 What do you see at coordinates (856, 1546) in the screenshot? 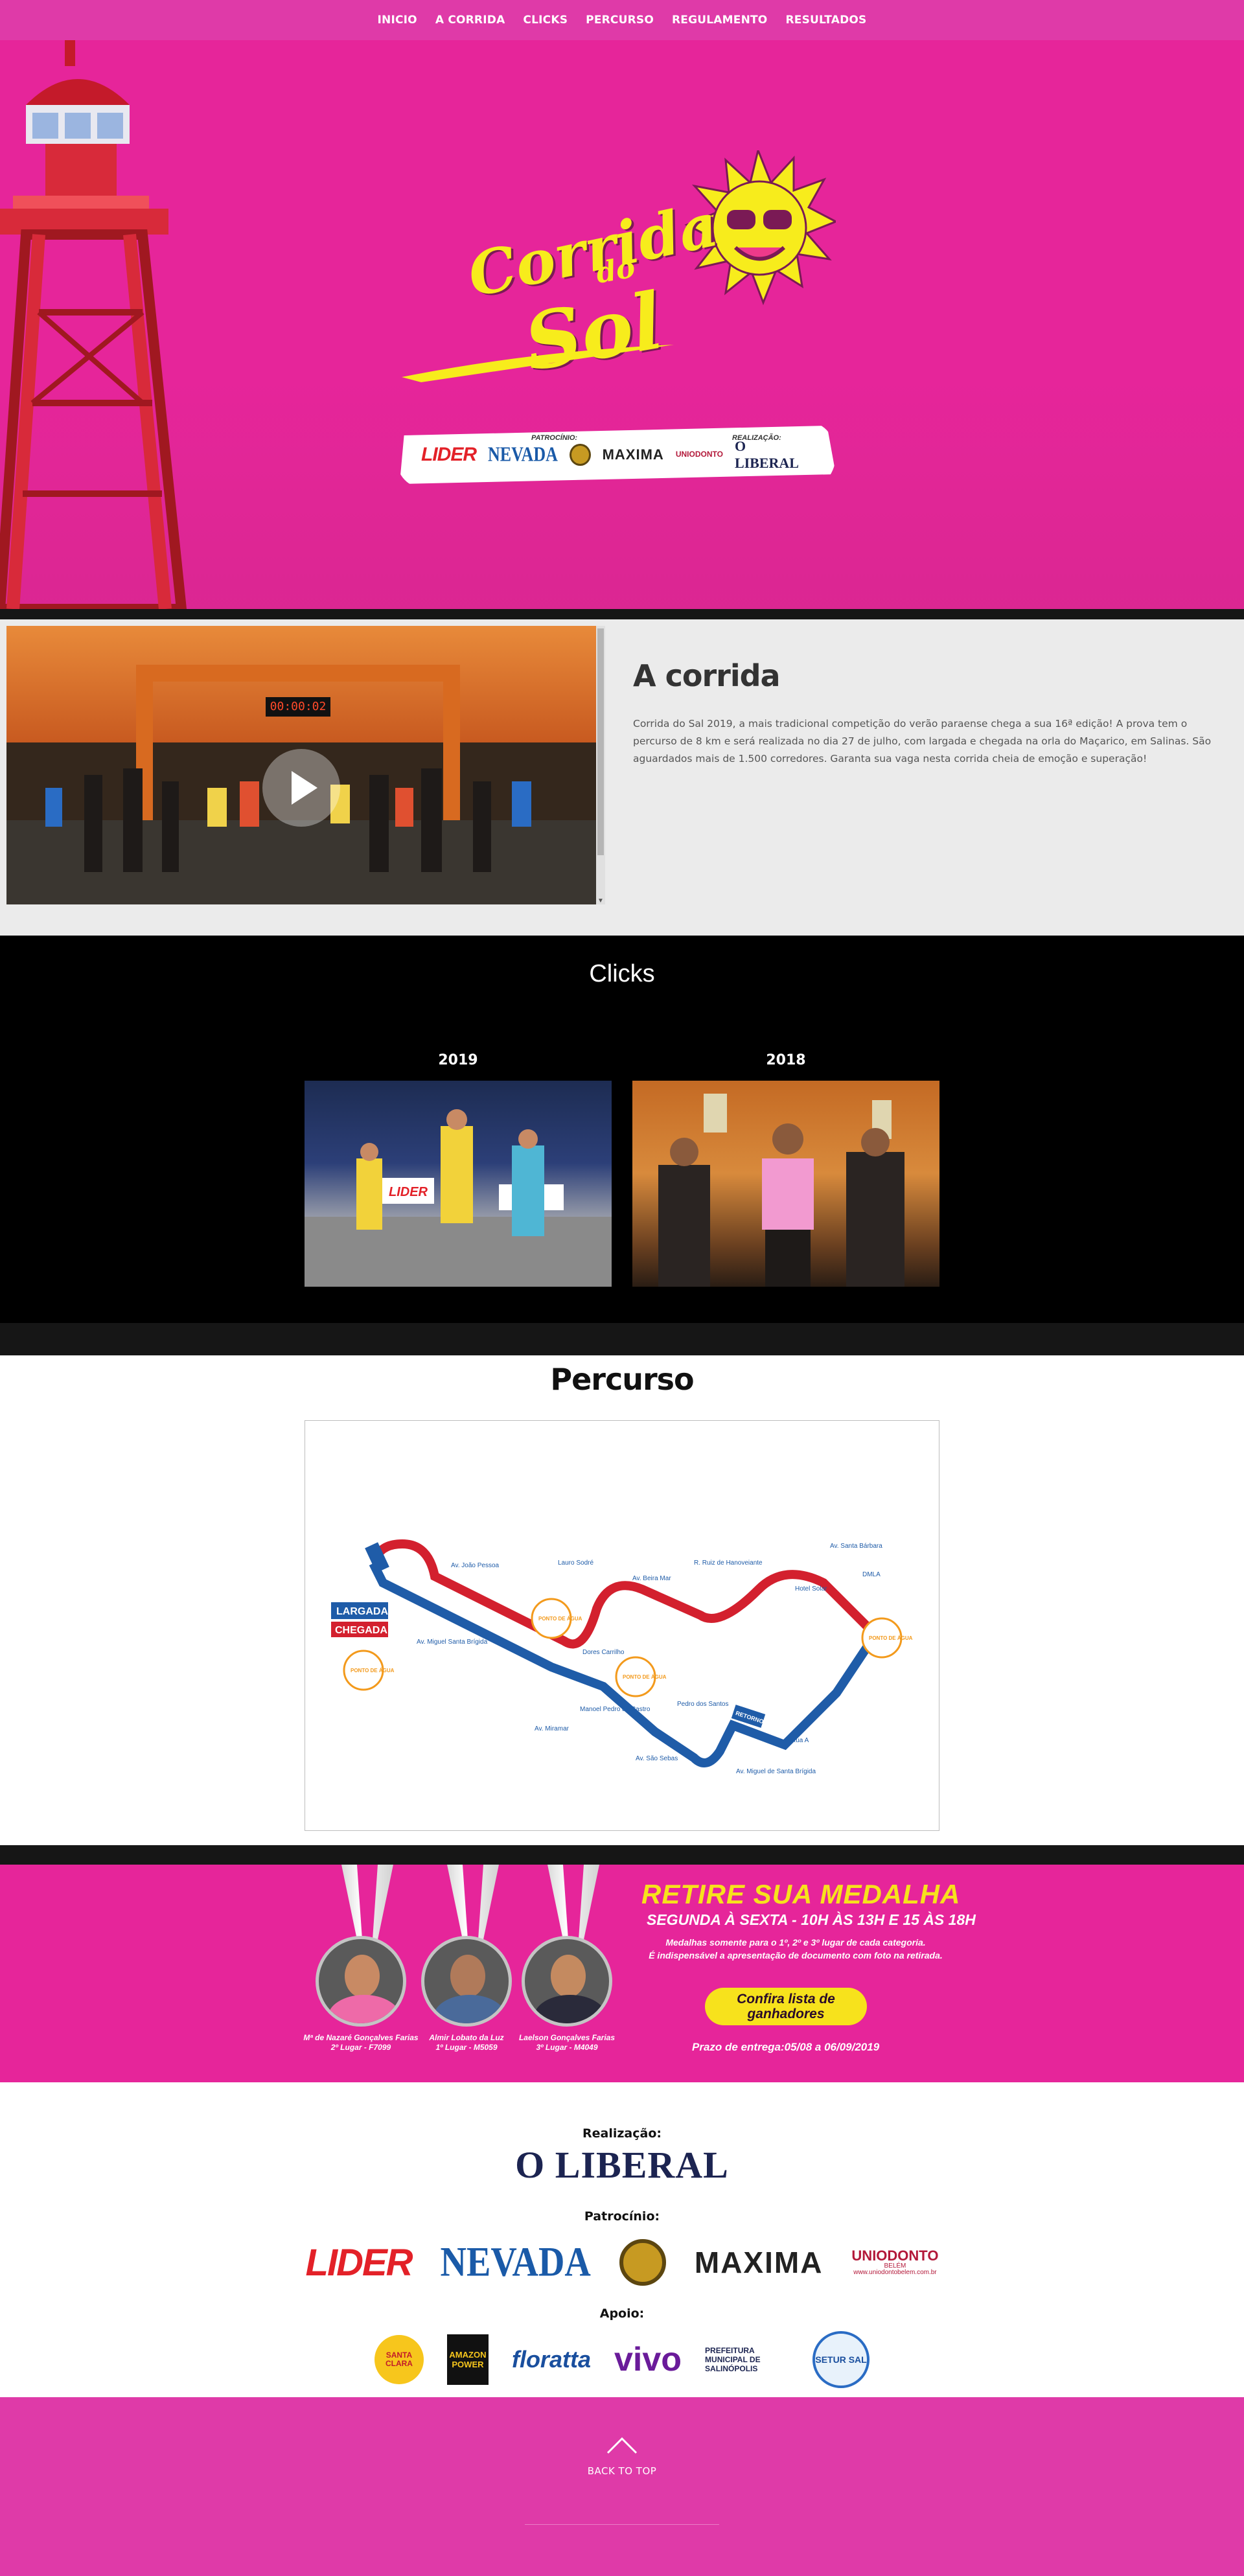
I see `map-street-4: Av. Santa Bárbara` at bounding box center [856, 1546].